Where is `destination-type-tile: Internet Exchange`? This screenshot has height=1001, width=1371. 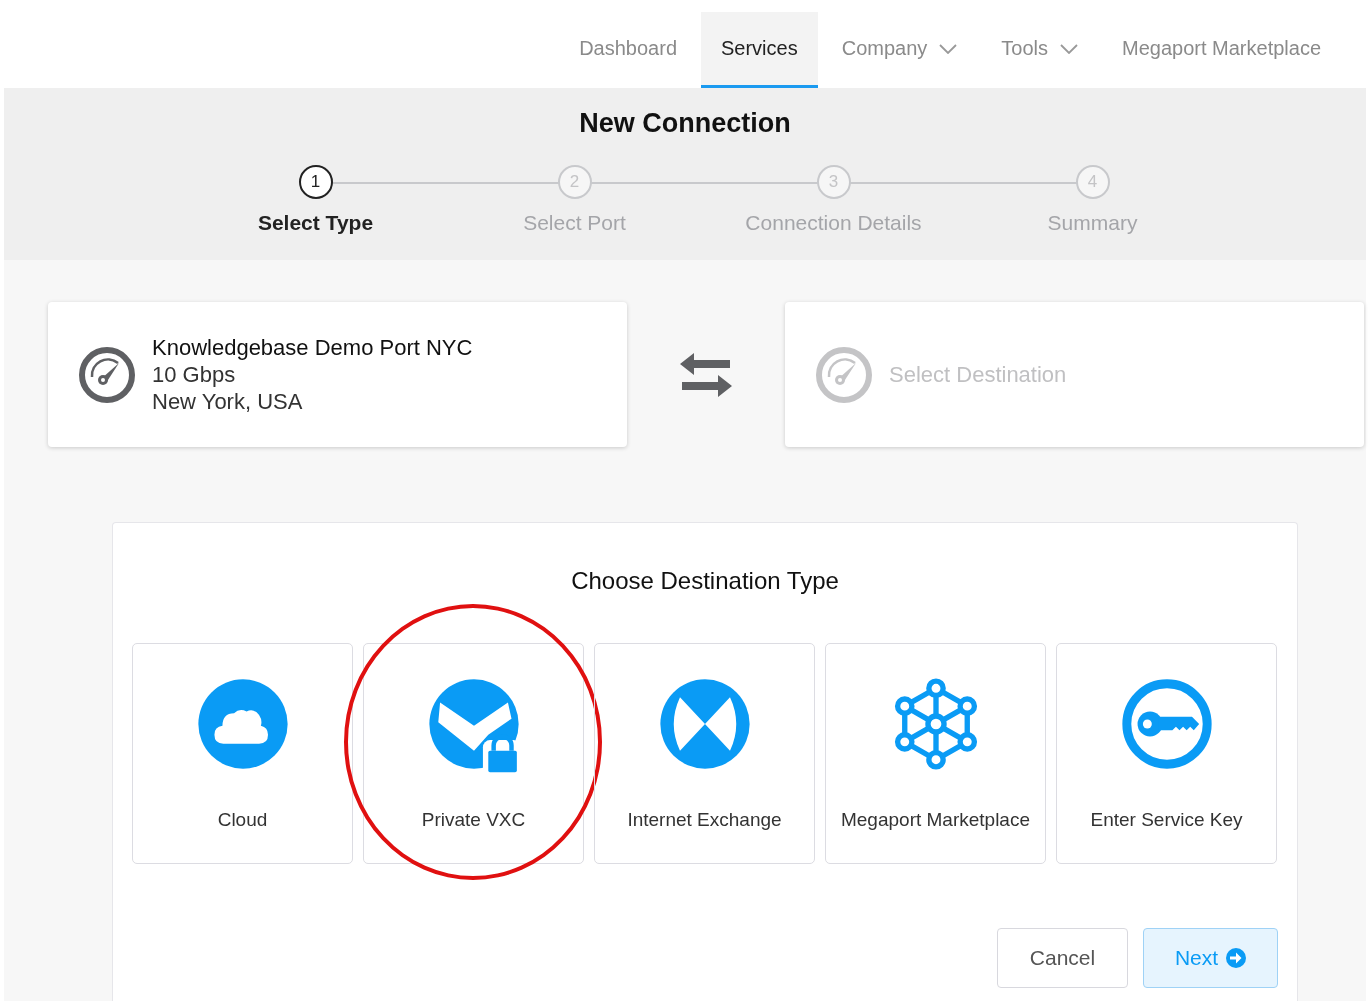
destination-type-tile: Internet Exchange is located at coordinates (704, 753).